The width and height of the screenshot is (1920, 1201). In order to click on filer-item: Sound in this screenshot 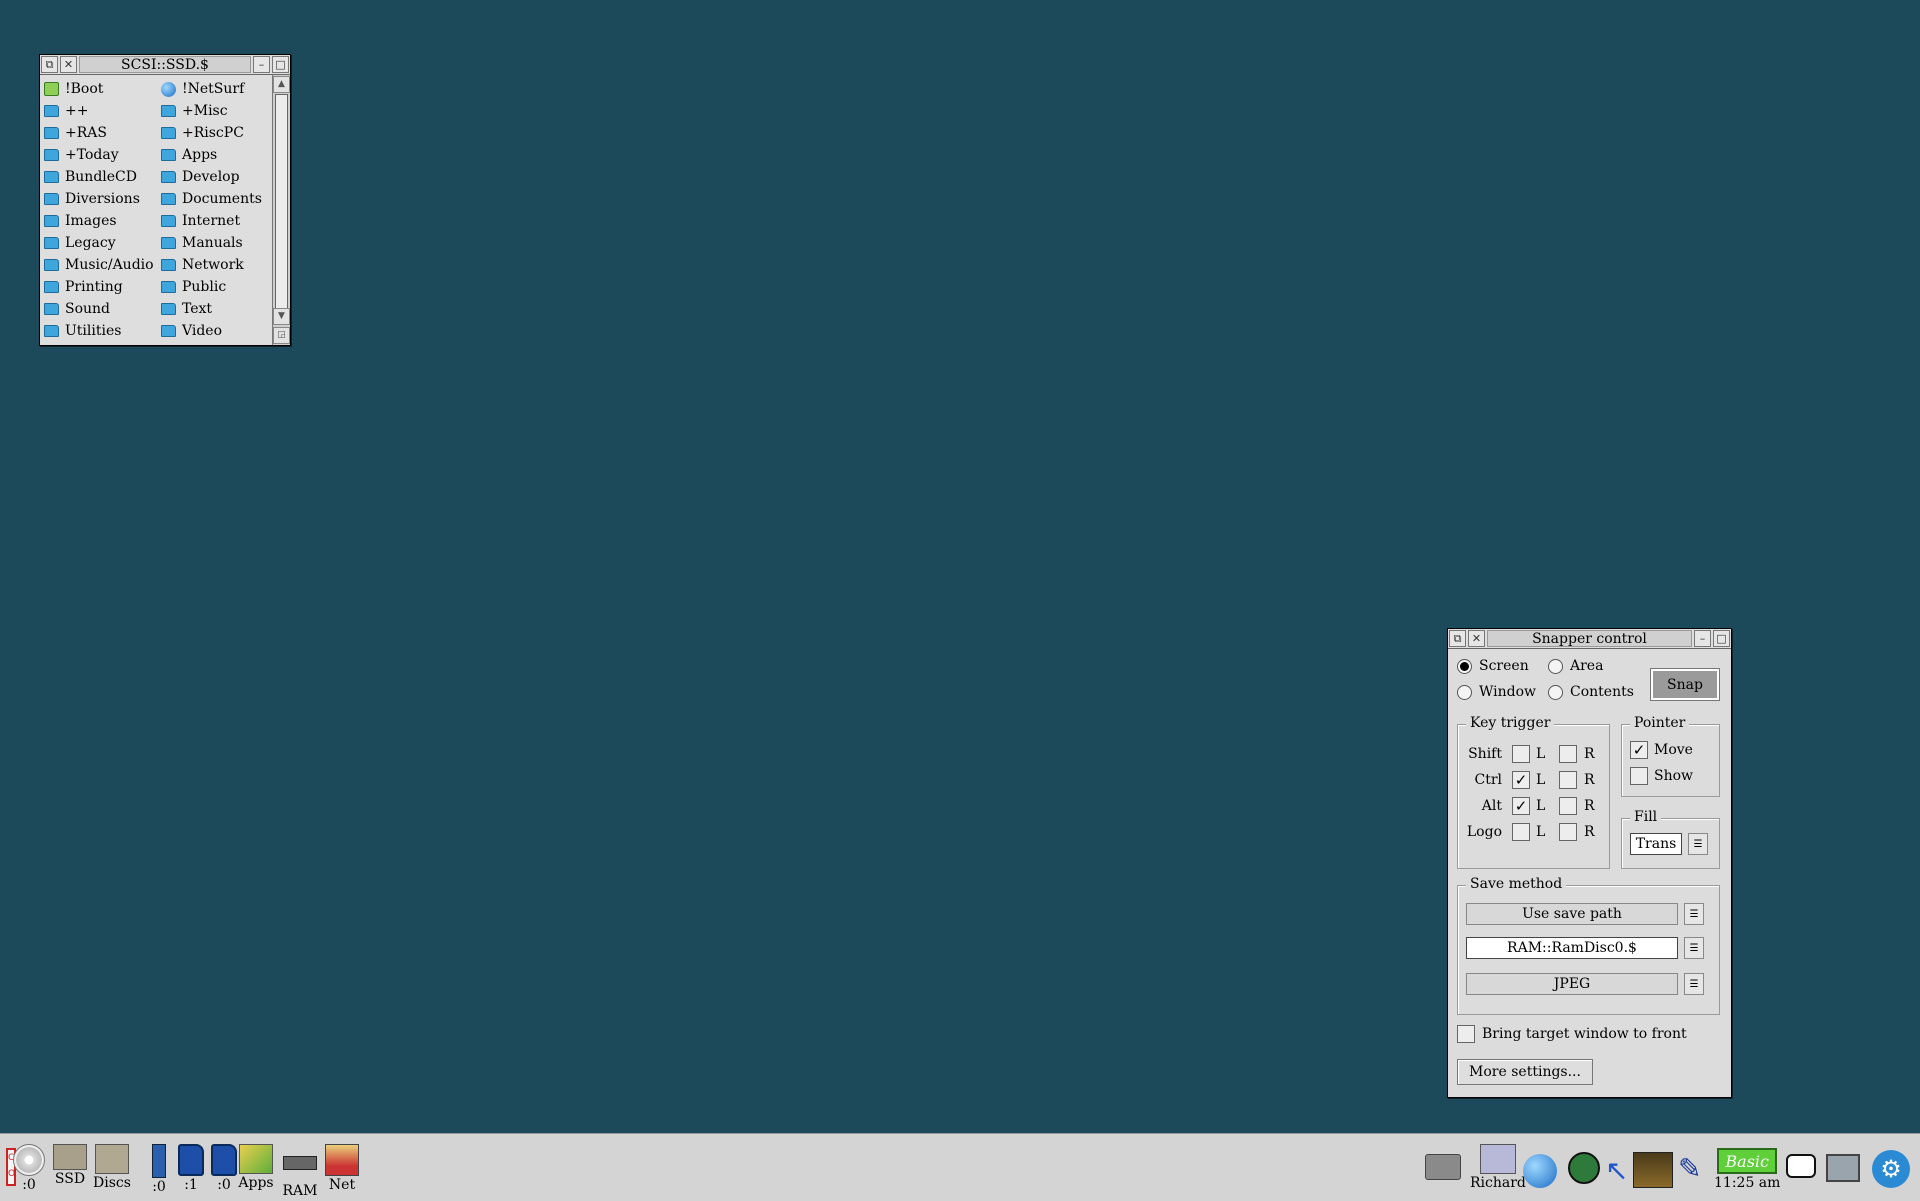, I will do `click(77, 309)`.